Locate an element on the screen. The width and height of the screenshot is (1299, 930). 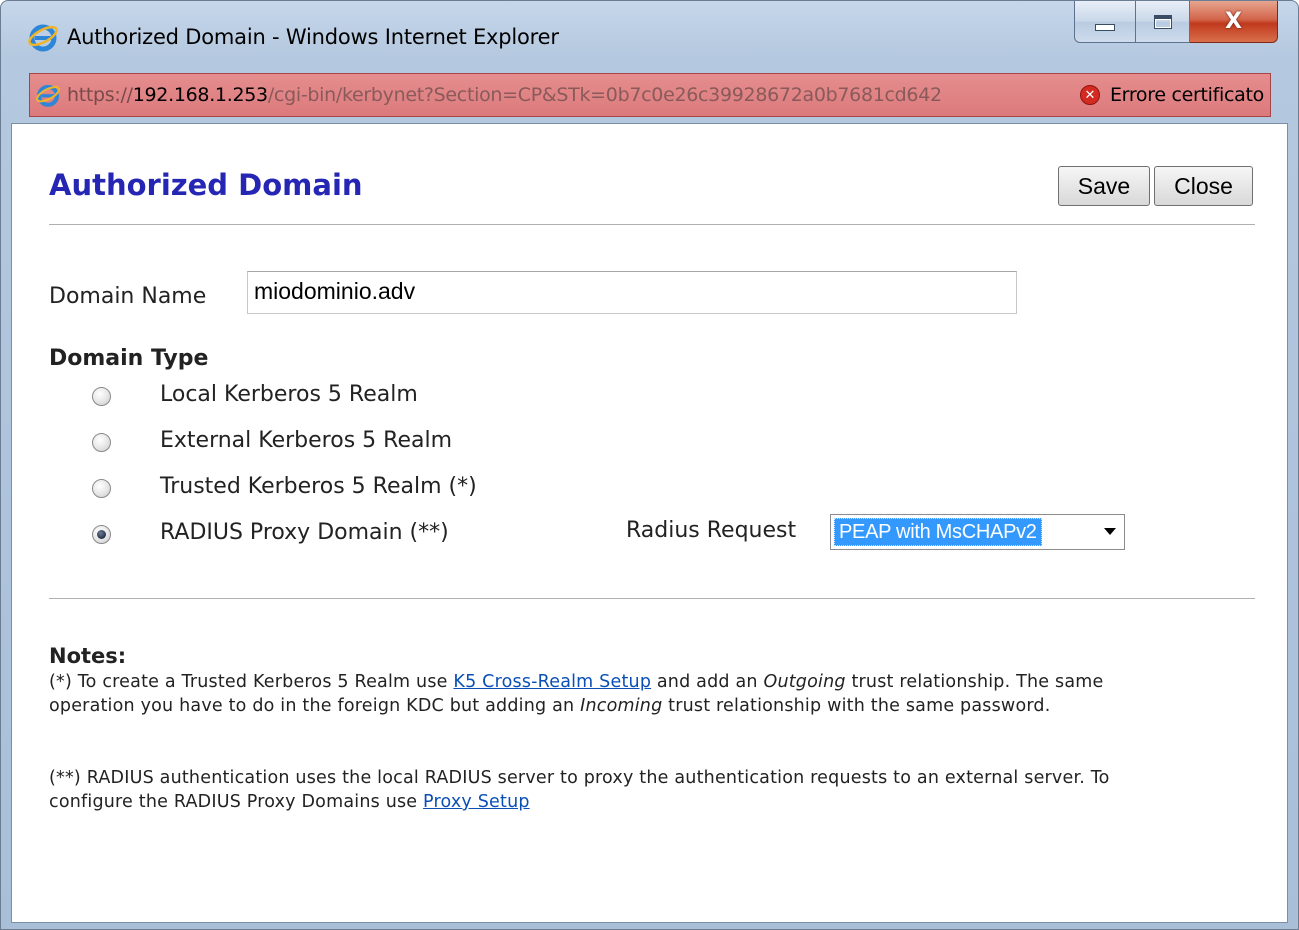
url-protocol: https:// is located at coordinates (100, 95).